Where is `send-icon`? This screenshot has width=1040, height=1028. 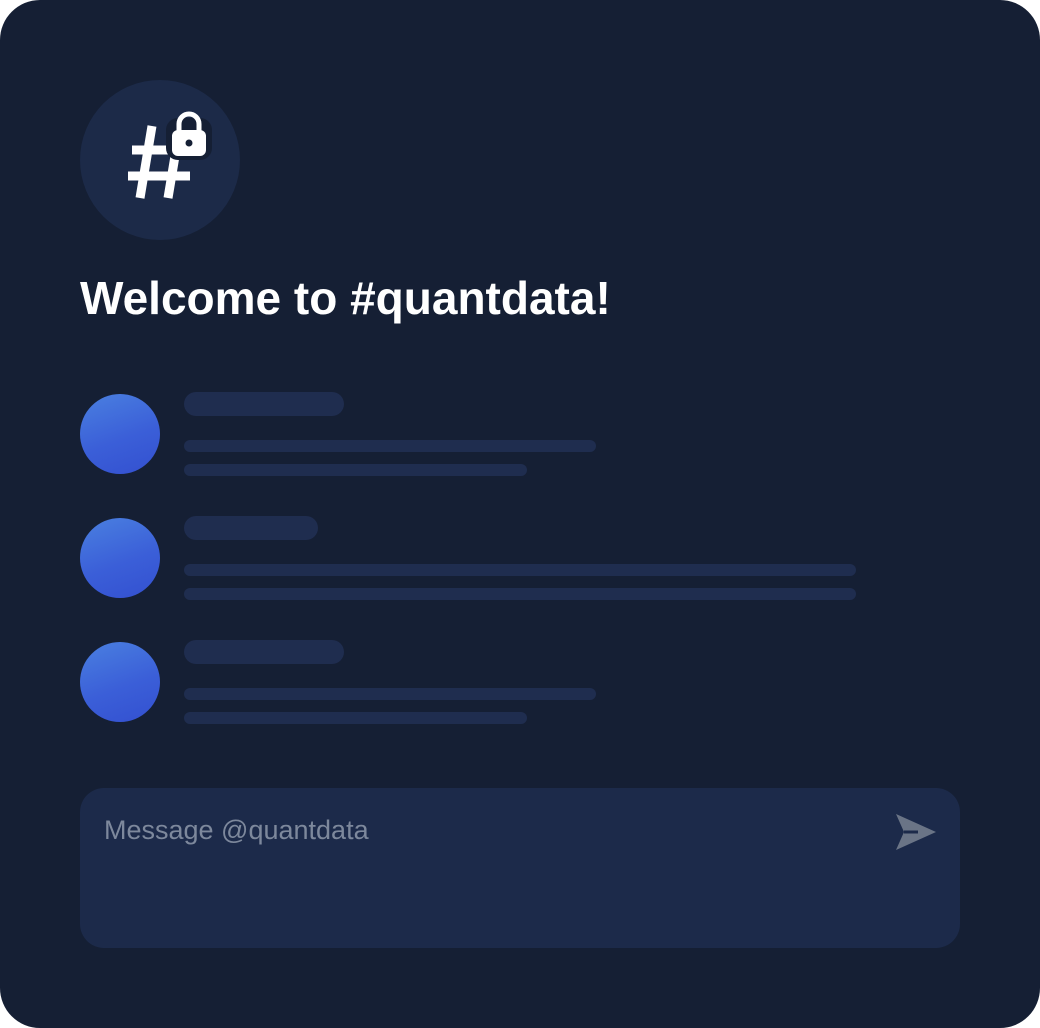
send-icon is located at coordinates (916, 832).